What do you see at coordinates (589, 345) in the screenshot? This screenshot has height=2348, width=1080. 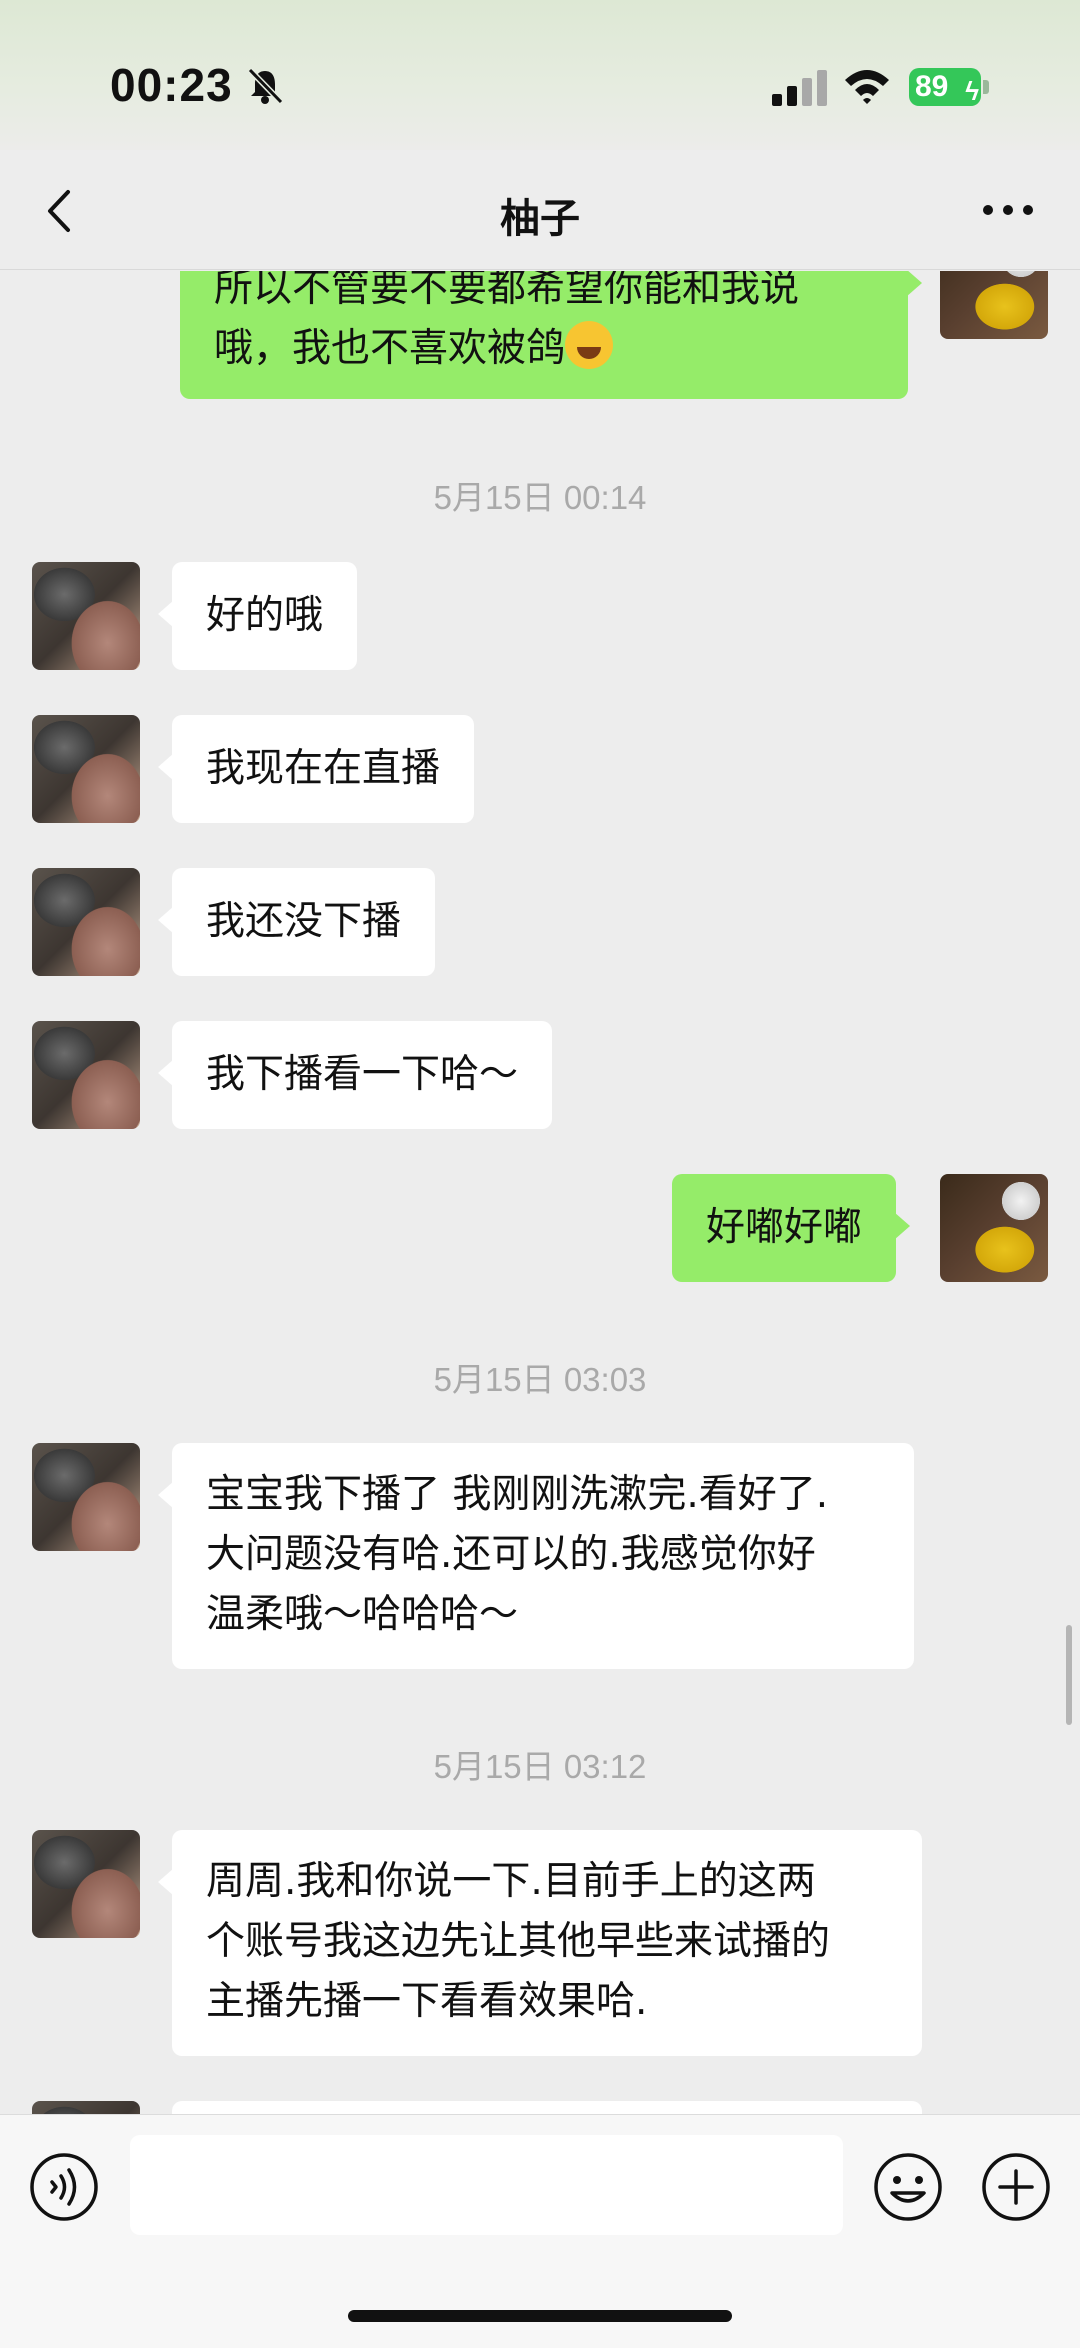 I see `laughing-emoji-icon` at bounding box center [589, 345].